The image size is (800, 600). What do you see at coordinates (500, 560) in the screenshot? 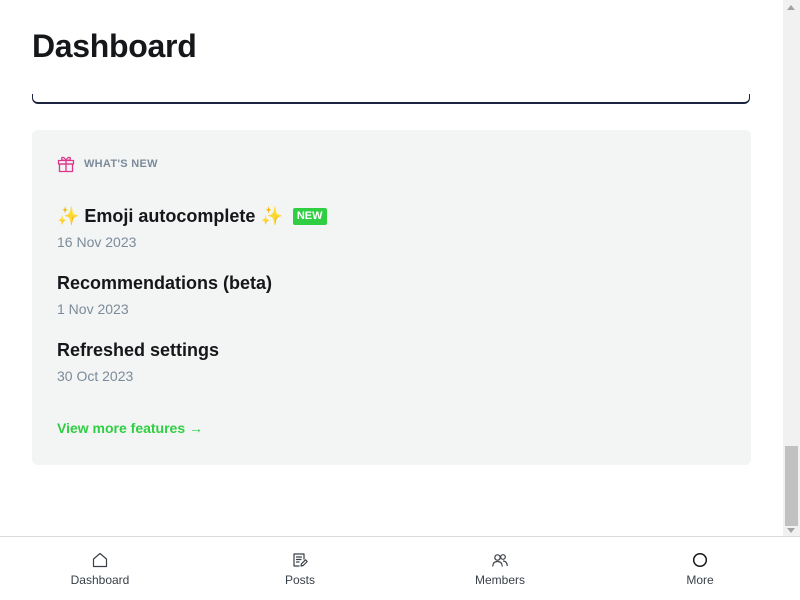
I see `members-icon` at bounding box center [500, 560].